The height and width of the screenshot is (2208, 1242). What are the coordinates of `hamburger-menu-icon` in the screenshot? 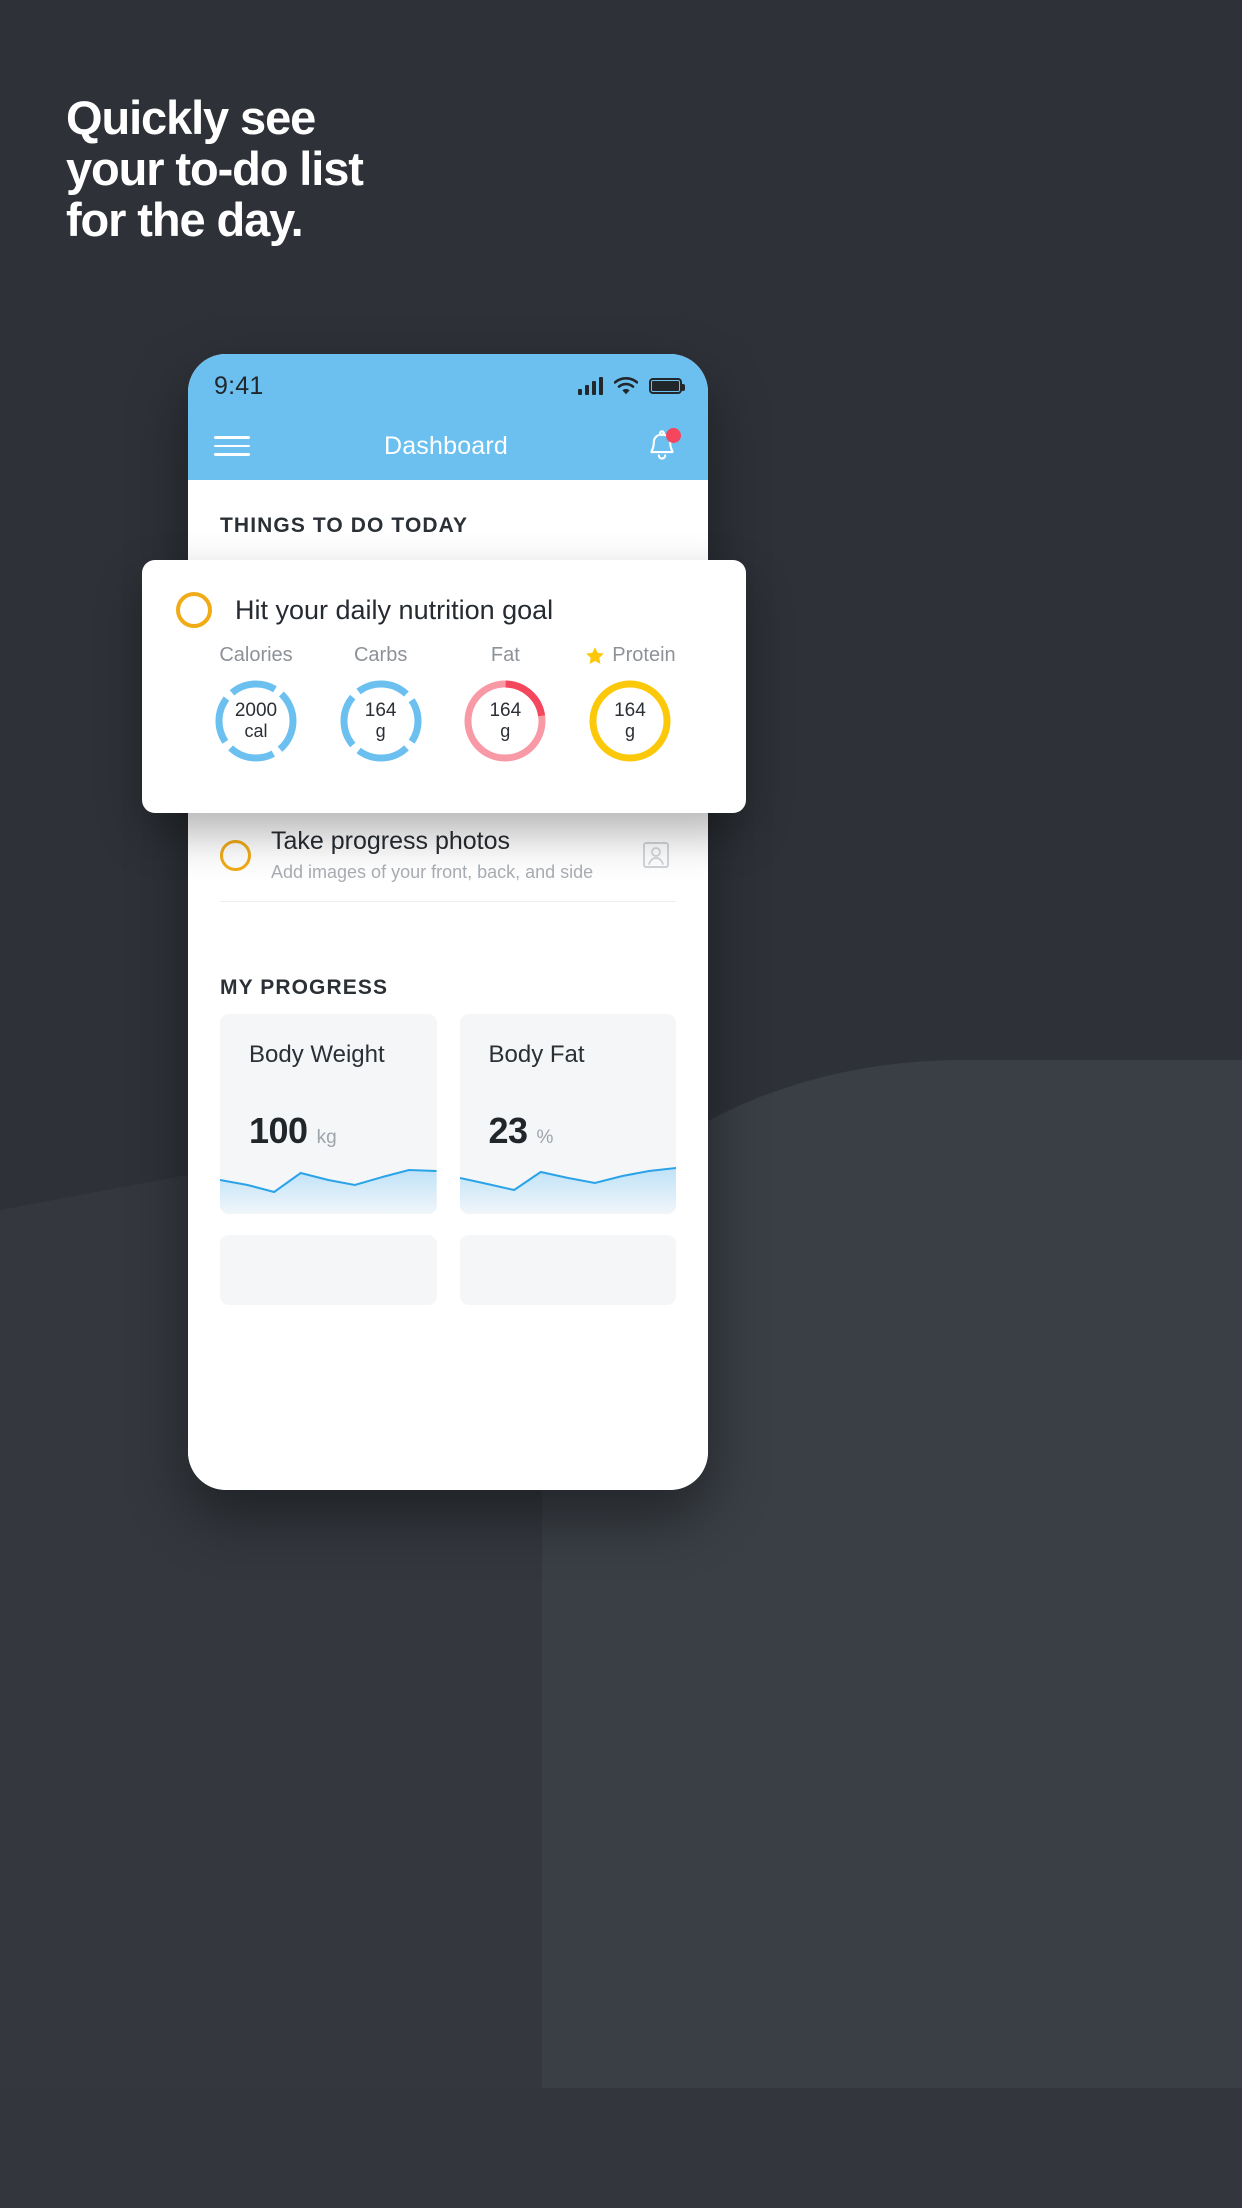 It's located at (232, 446).